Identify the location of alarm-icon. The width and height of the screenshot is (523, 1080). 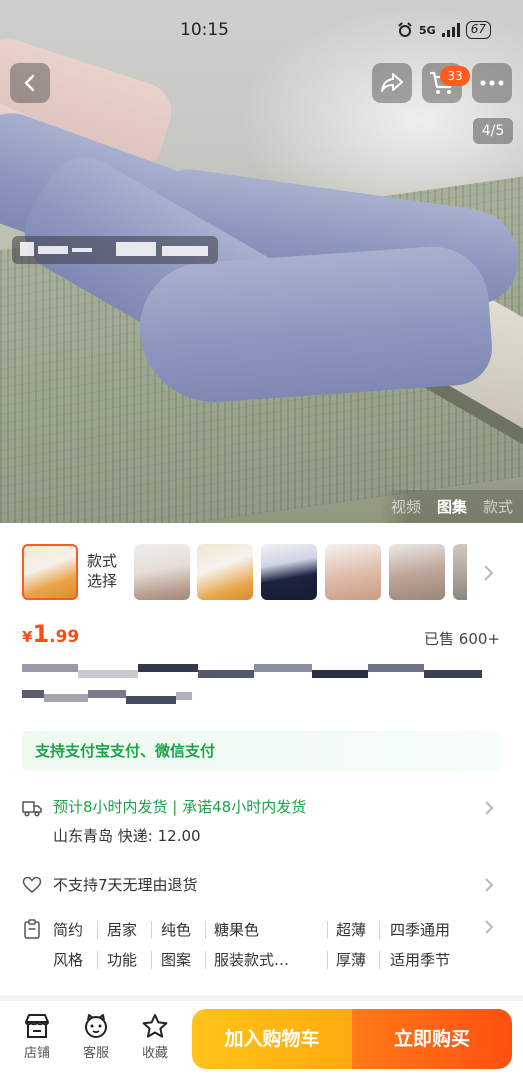
(405, 29).